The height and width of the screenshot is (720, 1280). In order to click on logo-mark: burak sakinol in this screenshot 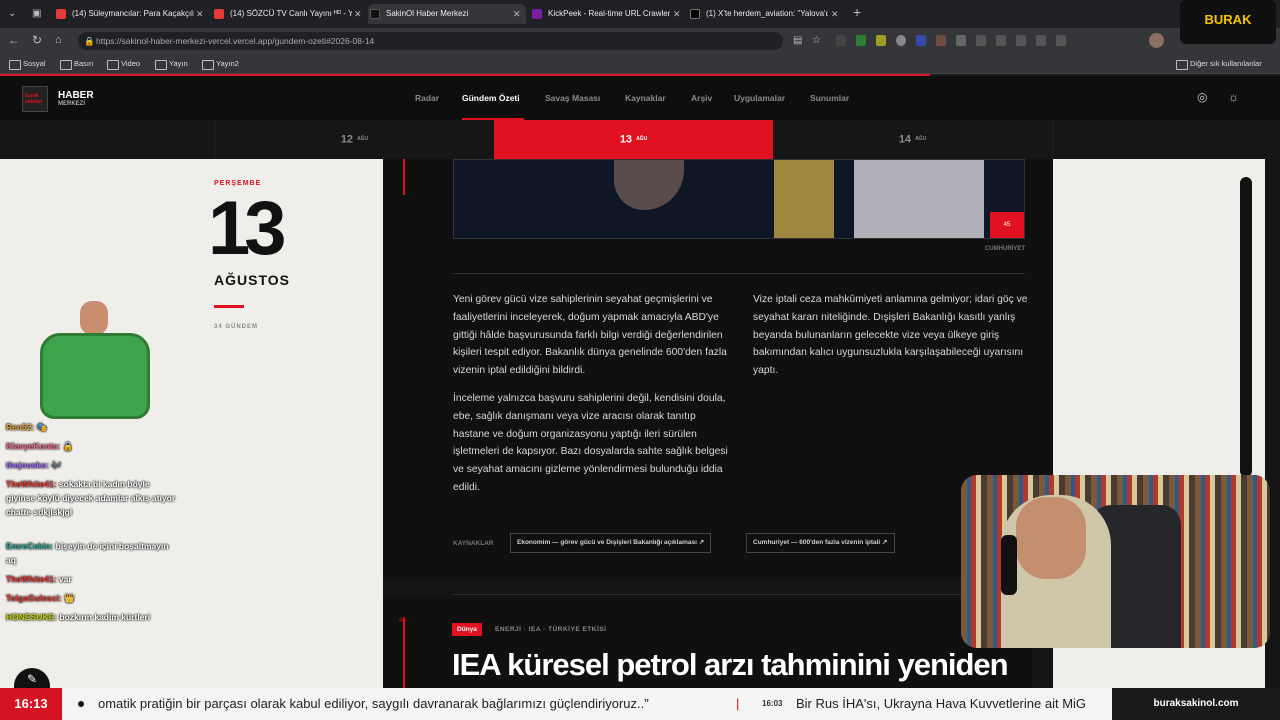, I will do `click(35, 99)`.